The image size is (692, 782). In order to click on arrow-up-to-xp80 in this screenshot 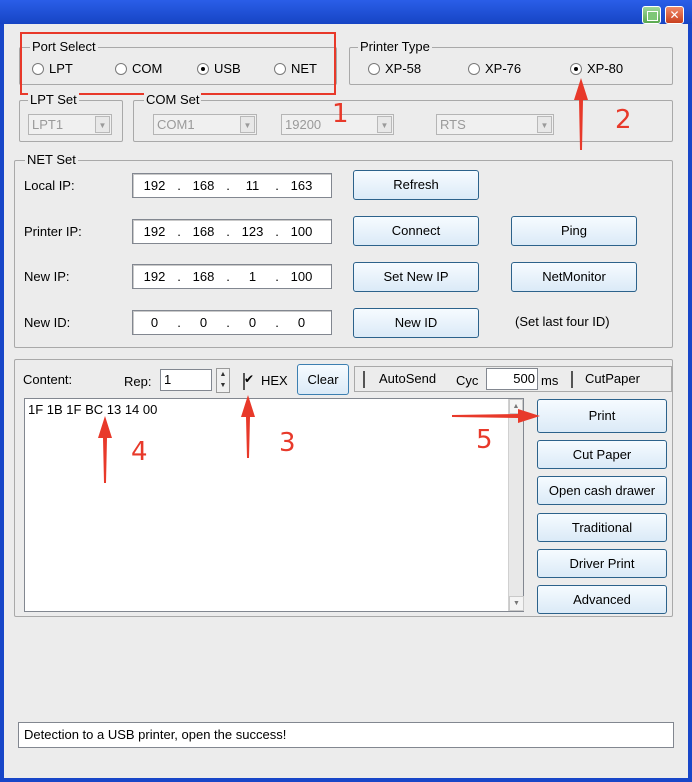, I will do `click(581, 114)`.